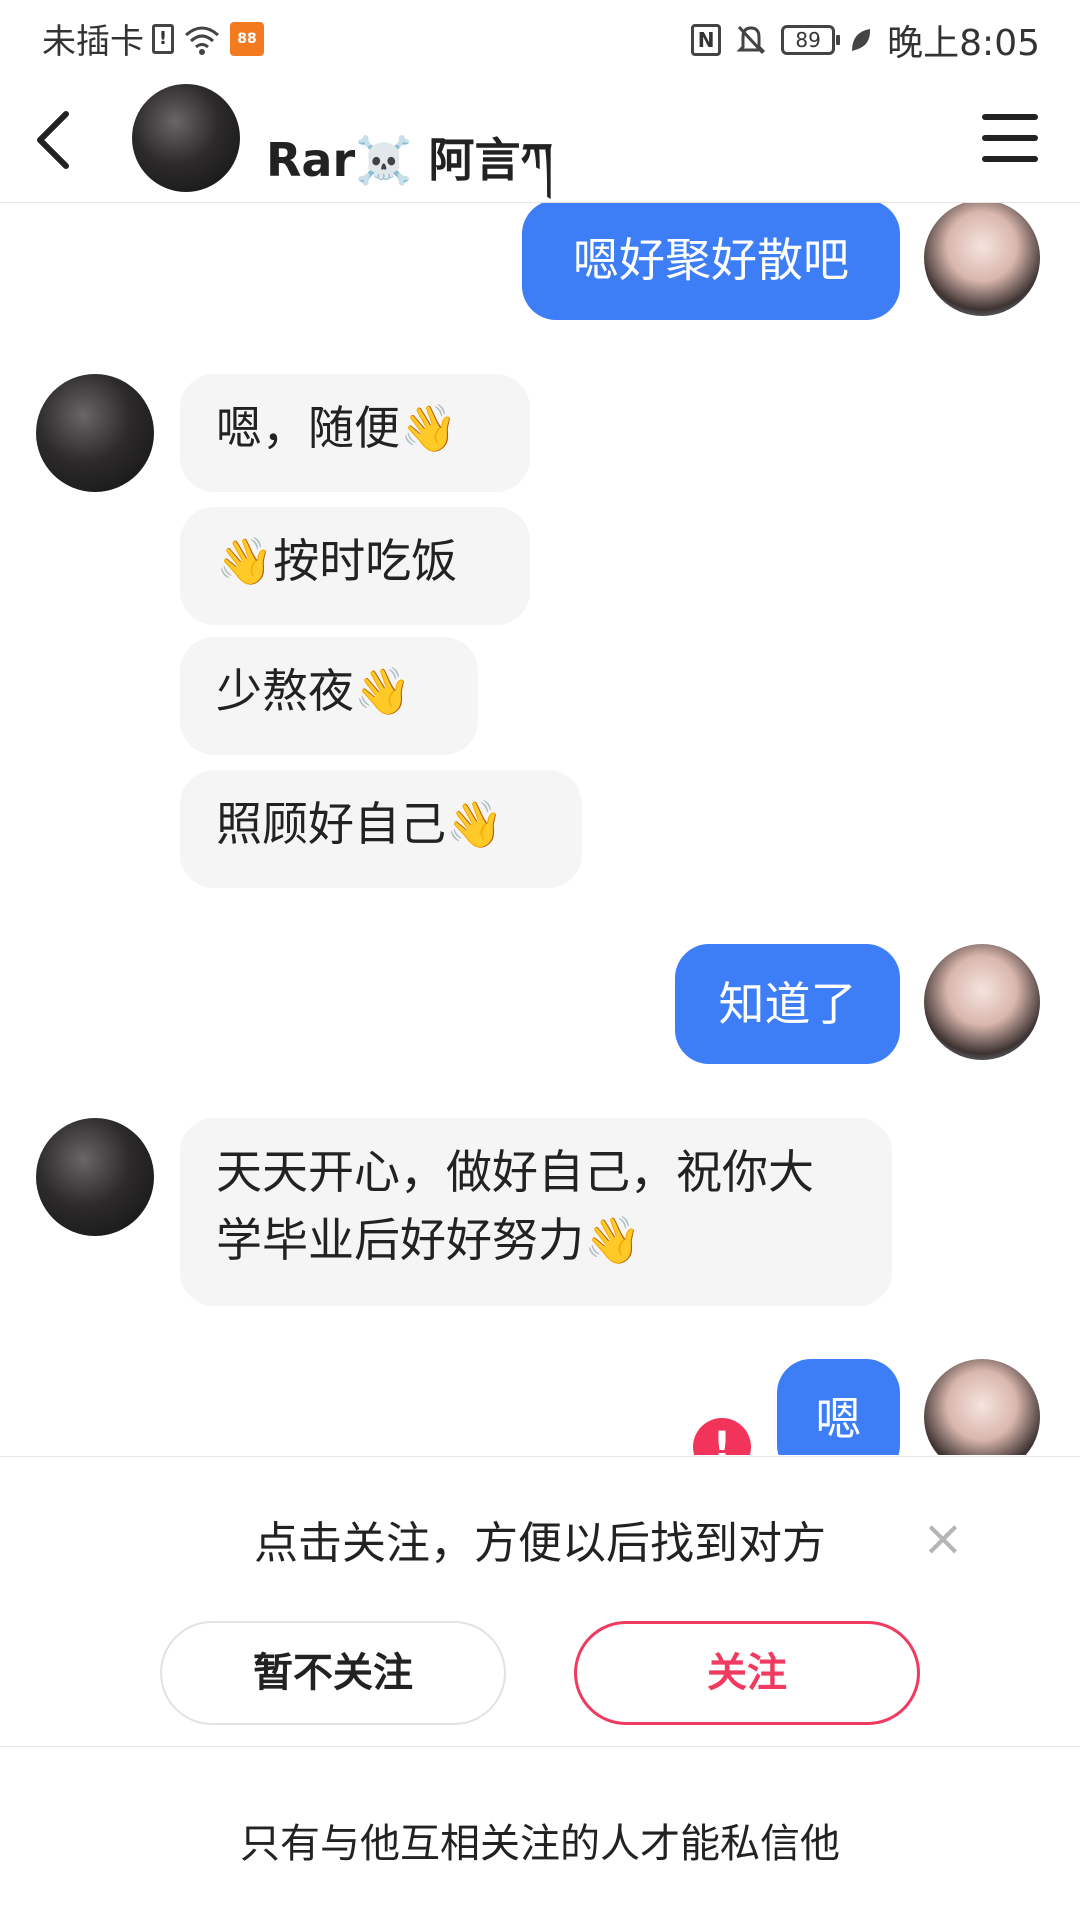 The height and width of the screenshot is (1921, 1080). What do you see at coordinates (540, 1543) in the screenshot?
I see `follow-prompt-text: 点击关注，方便以后找到对方` at bounding box center [540, 1543].